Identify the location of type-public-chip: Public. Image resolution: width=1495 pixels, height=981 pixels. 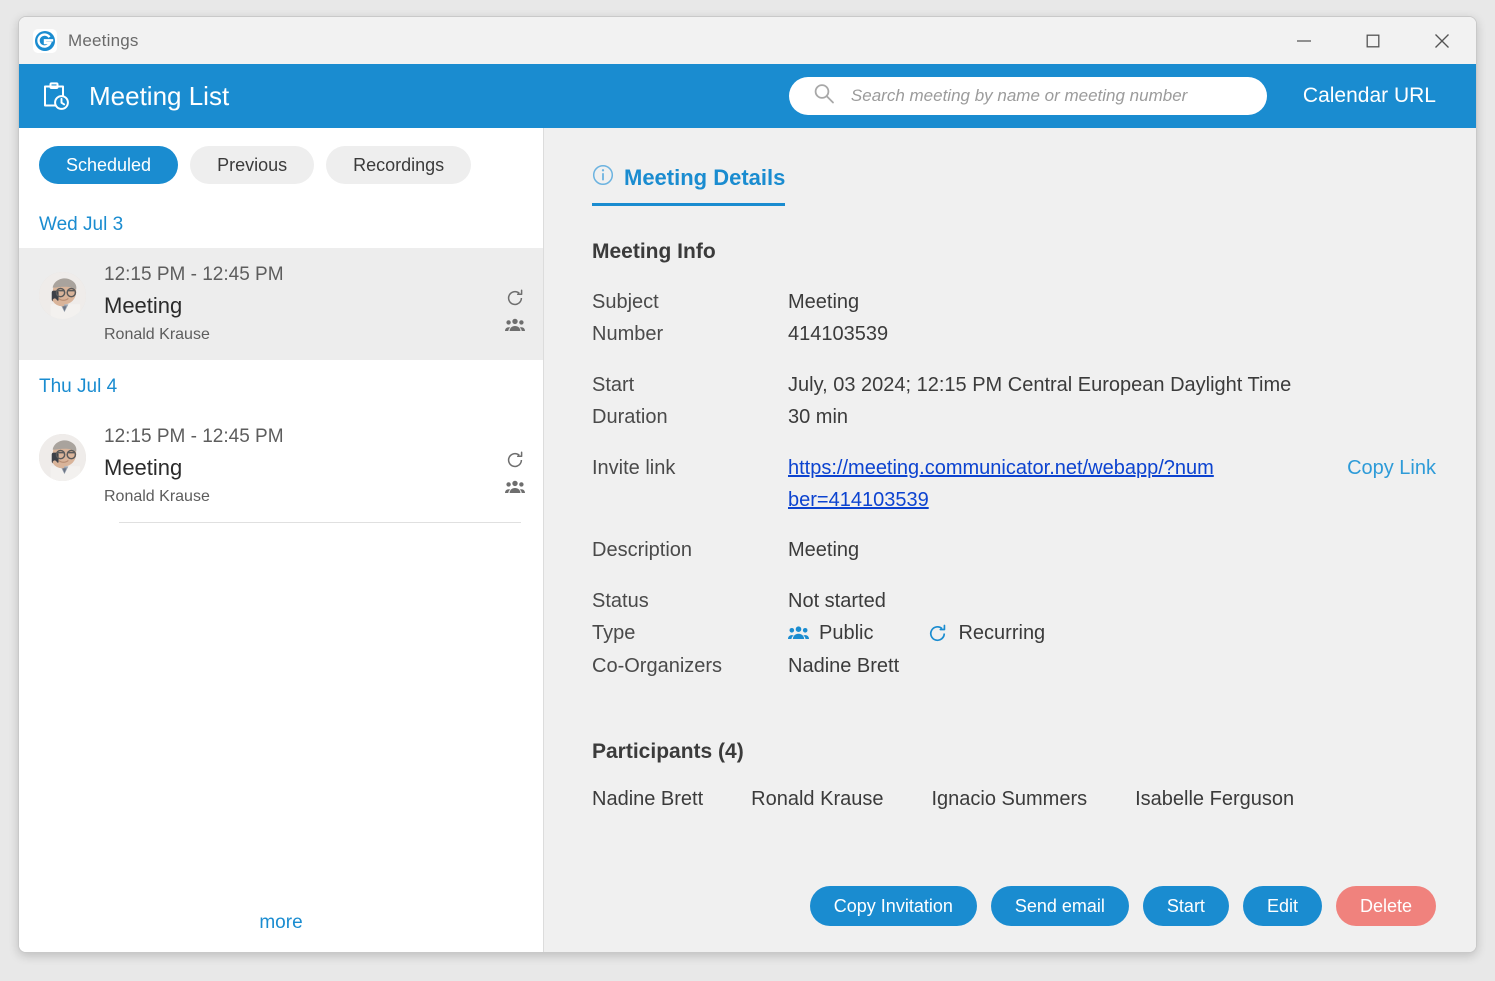
(830, 633).